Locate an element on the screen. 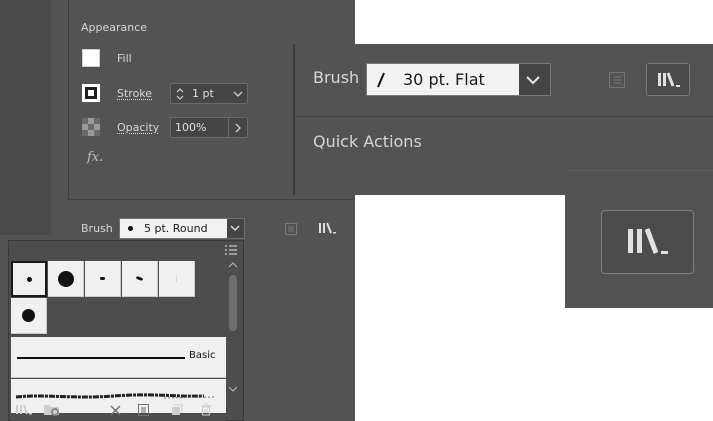  brush-library-popup: Basic is located at coordinates (126, 330).